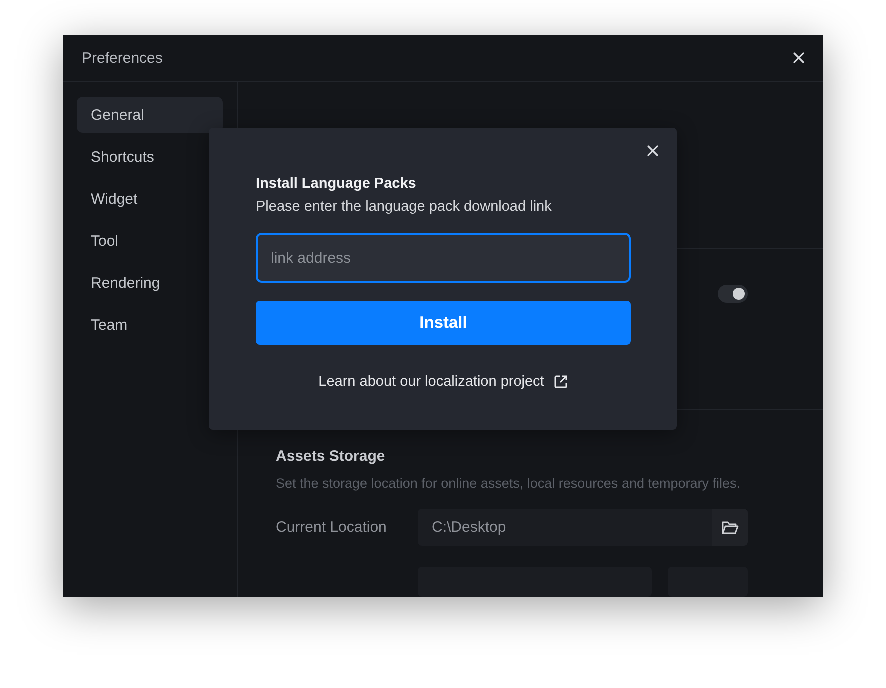 The image size is (886, 688). I want to click on folder-icon, so click(730, 527).